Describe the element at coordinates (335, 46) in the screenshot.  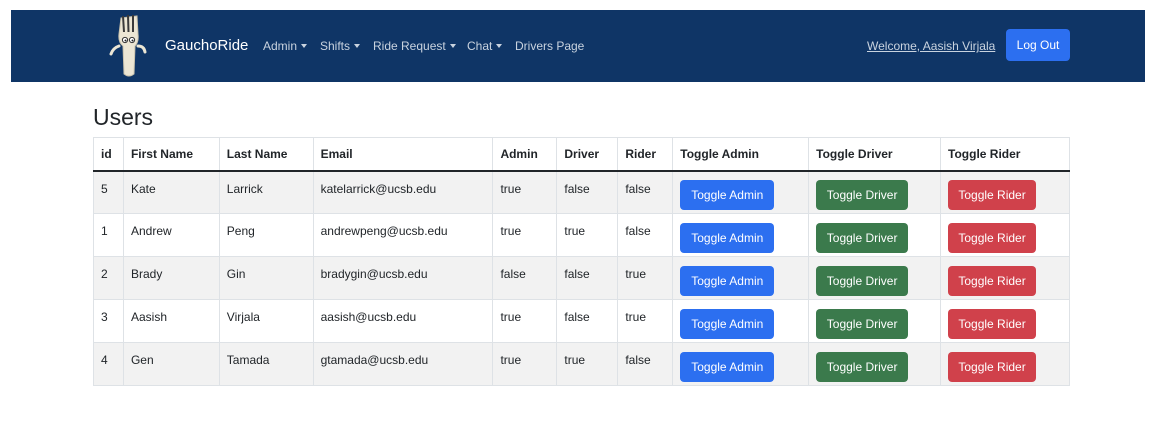
I see `nav-shifts-label: Shifts` at that location.